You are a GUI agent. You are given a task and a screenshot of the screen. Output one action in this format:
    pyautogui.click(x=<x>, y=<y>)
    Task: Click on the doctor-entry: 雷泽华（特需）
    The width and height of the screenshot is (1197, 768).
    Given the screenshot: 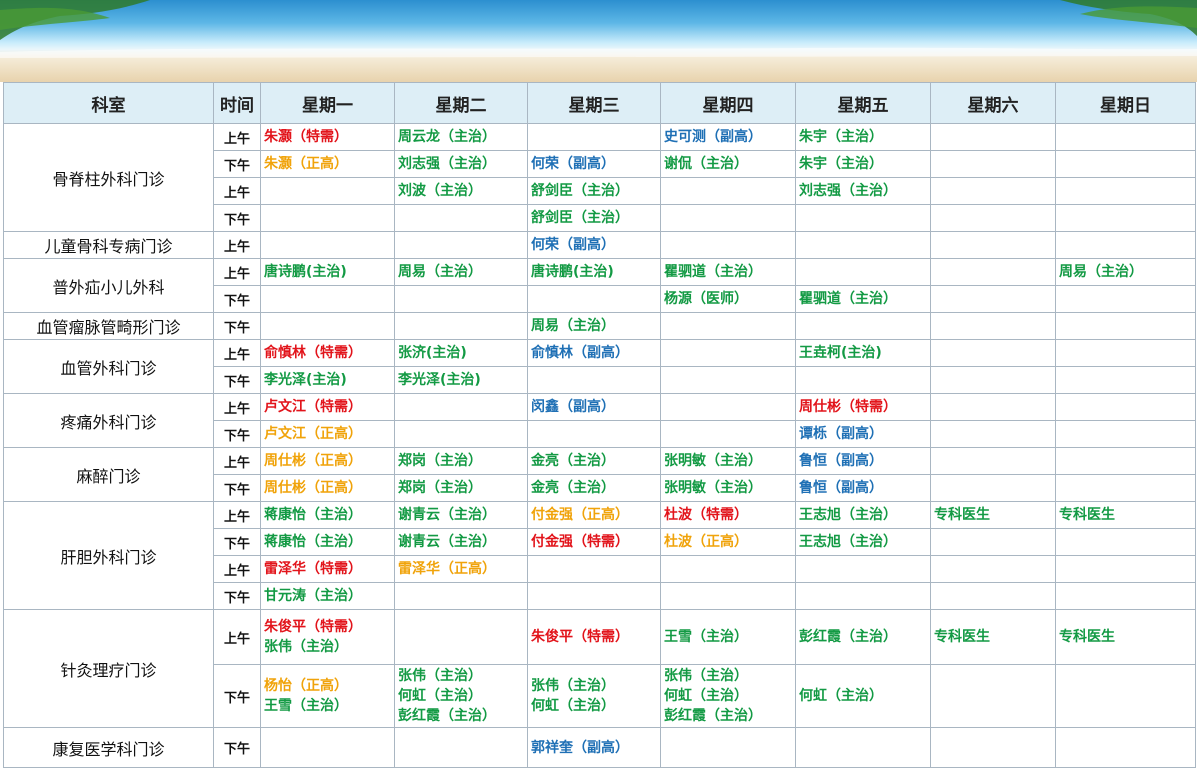 What is the action you would take?
    pyautogui.click(x=313, y=569)
    